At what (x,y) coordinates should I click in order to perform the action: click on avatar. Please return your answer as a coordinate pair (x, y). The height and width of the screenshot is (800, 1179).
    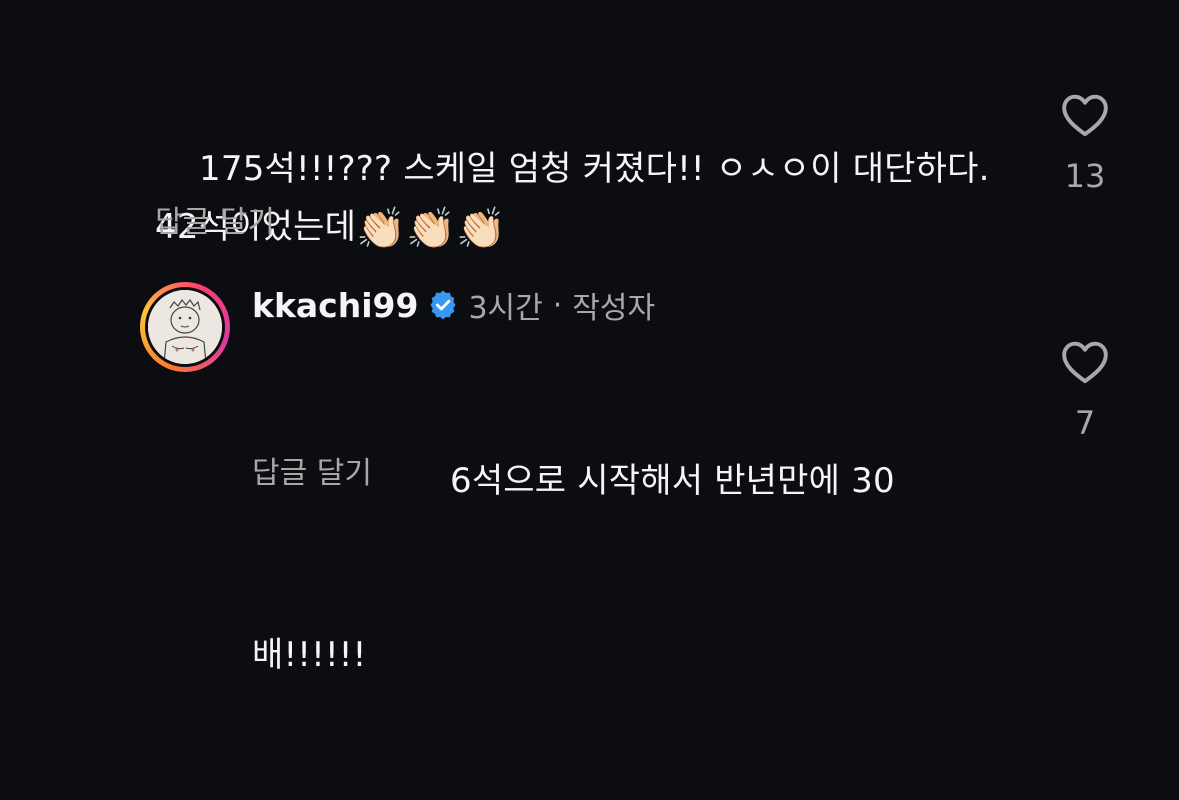
    Looking at the image, I should click on (185, 327).